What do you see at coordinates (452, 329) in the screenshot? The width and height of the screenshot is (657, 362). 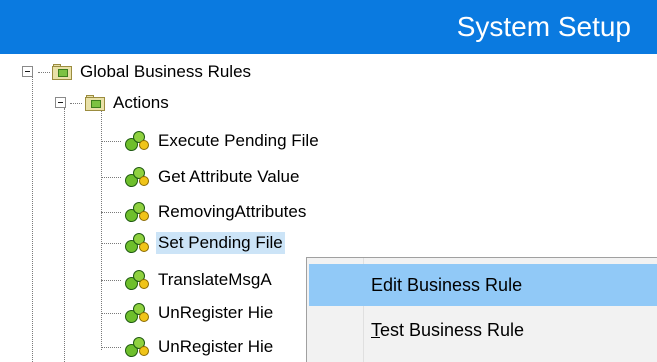 I see `menu-item-label-rest: est Business Rule` at bounding box center [452, 329].